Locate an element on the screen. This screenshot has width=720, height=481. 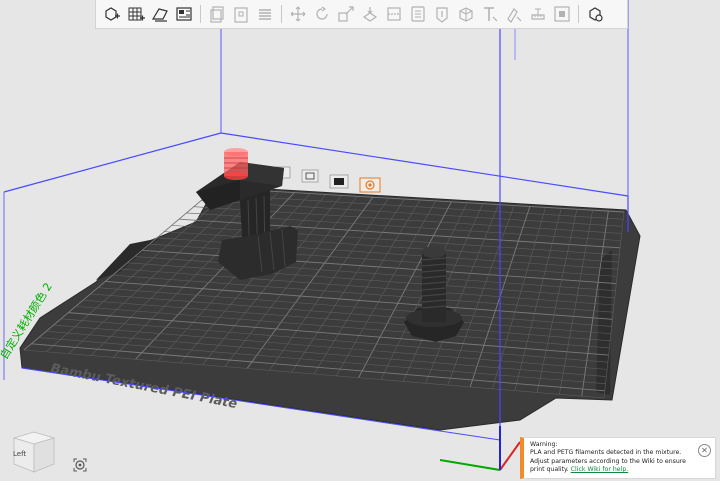
measure-button is located at coordinates (538, 14).